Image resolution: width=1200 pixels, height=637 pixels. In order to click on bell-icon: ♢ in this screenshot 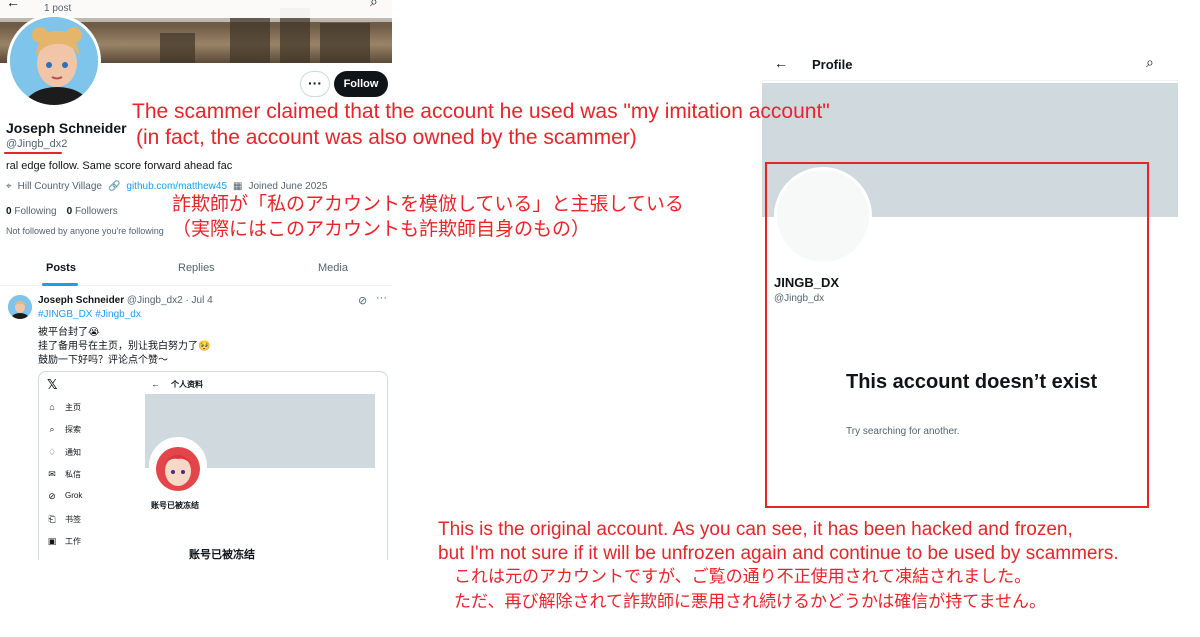, I will do `click(52, 452)`.